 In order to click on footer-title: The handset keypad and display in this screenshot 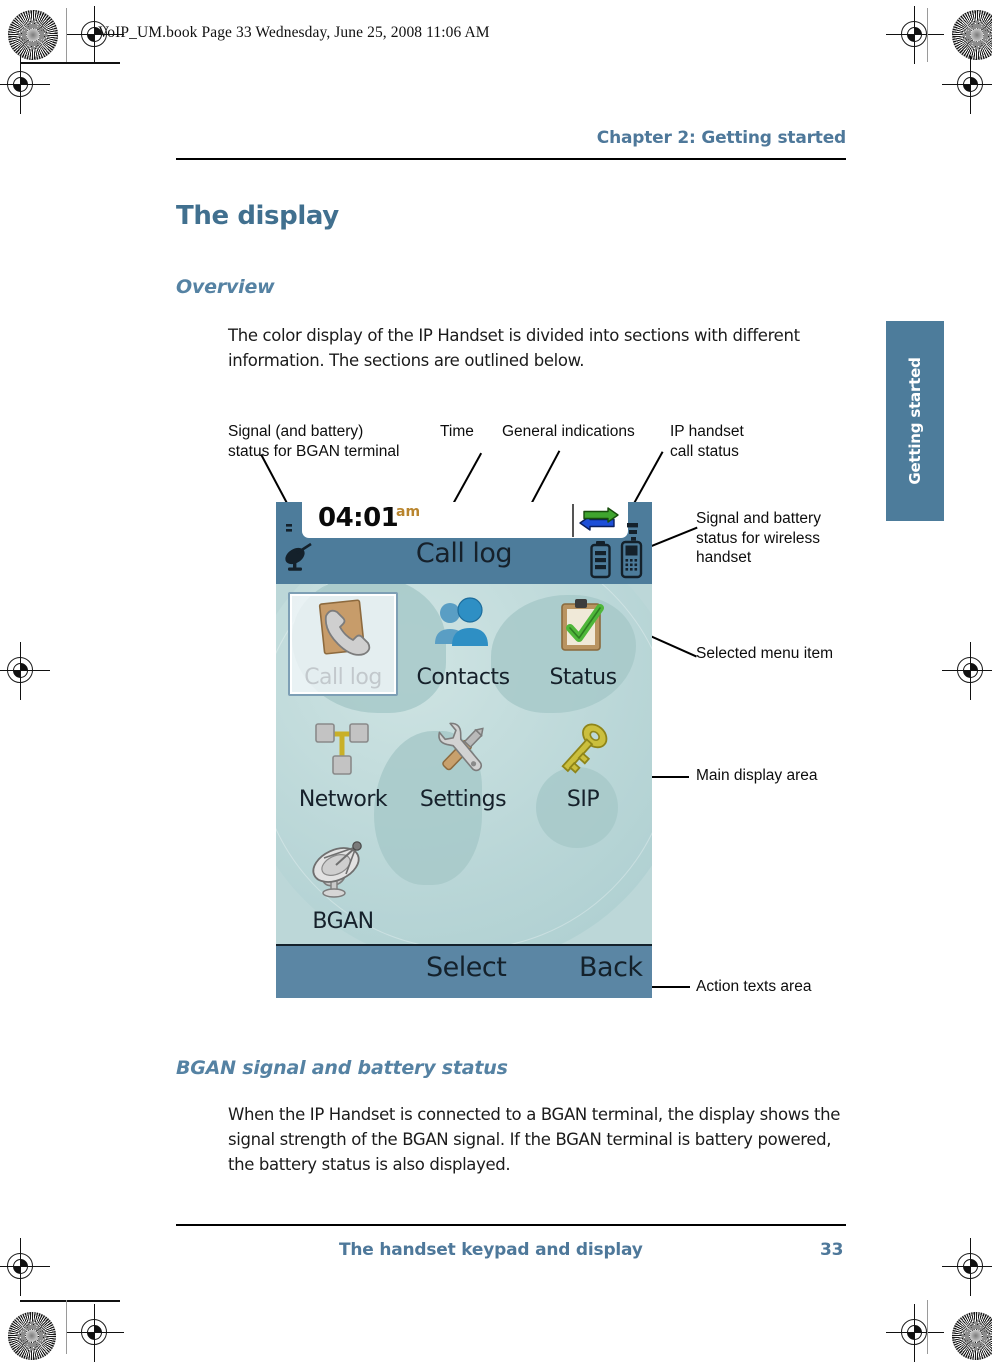, I will do `click(491, 1250)`.